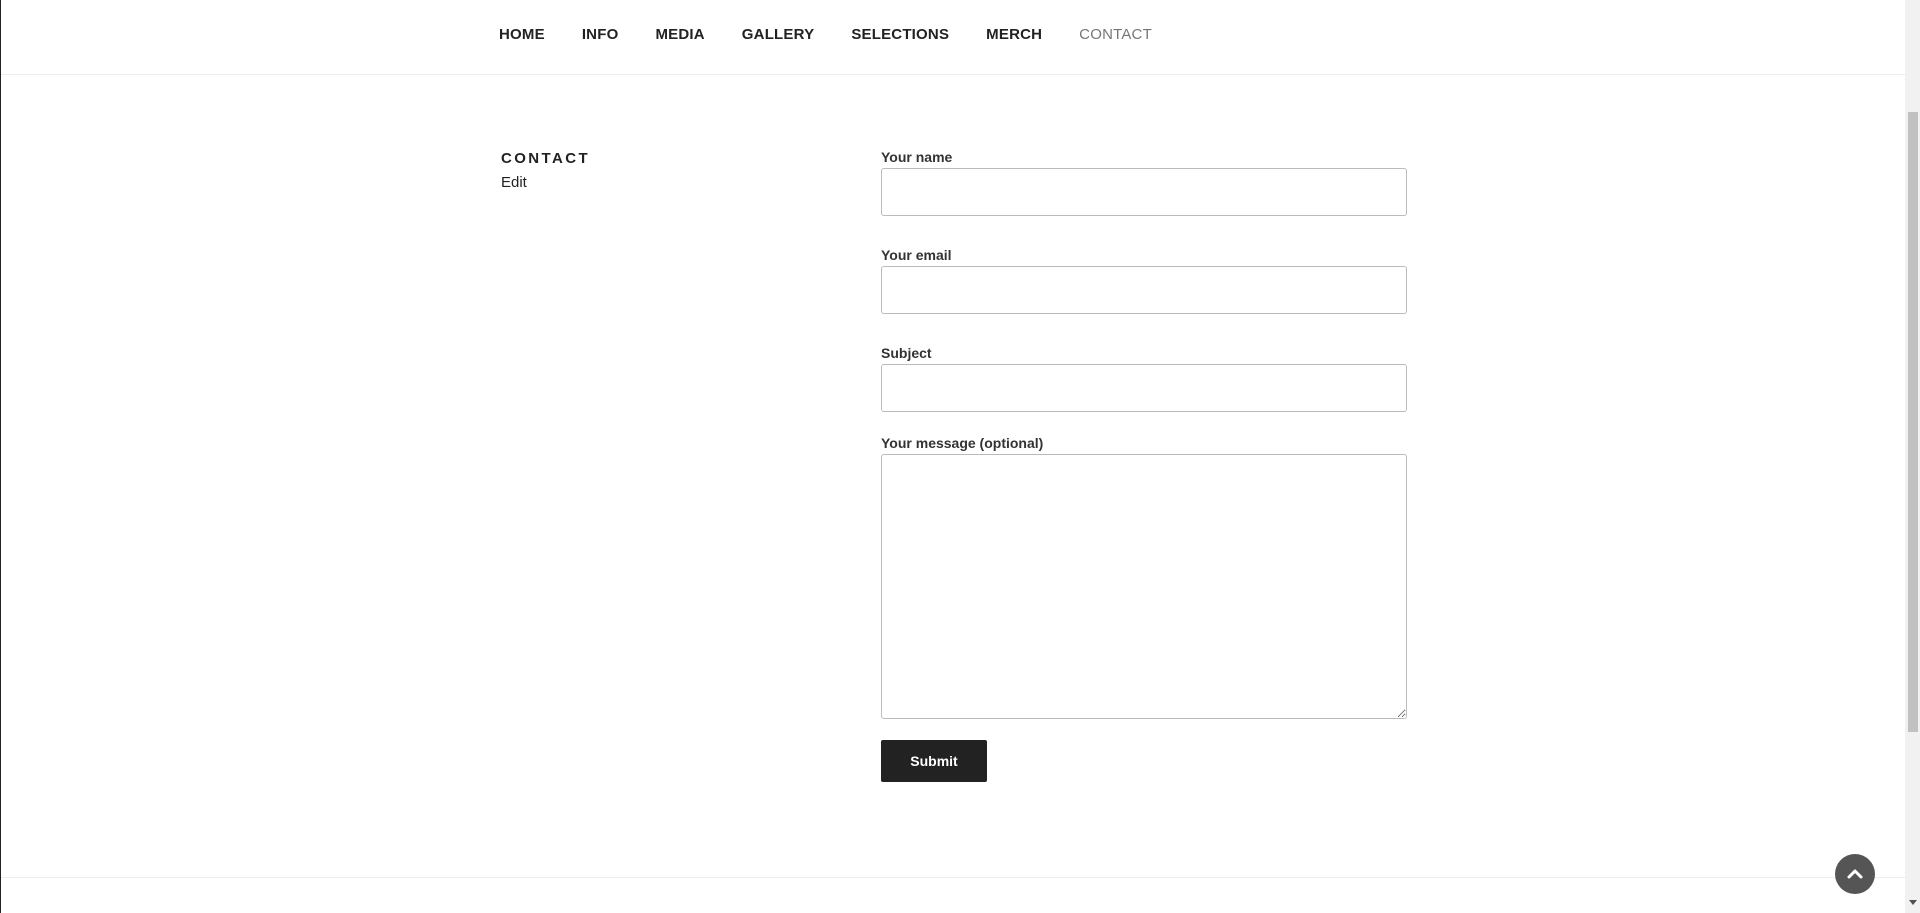 Image resolution: width=1920 pixels, height=913 pixels. I want to click on page-title: CONTACT, so click(546, 158).